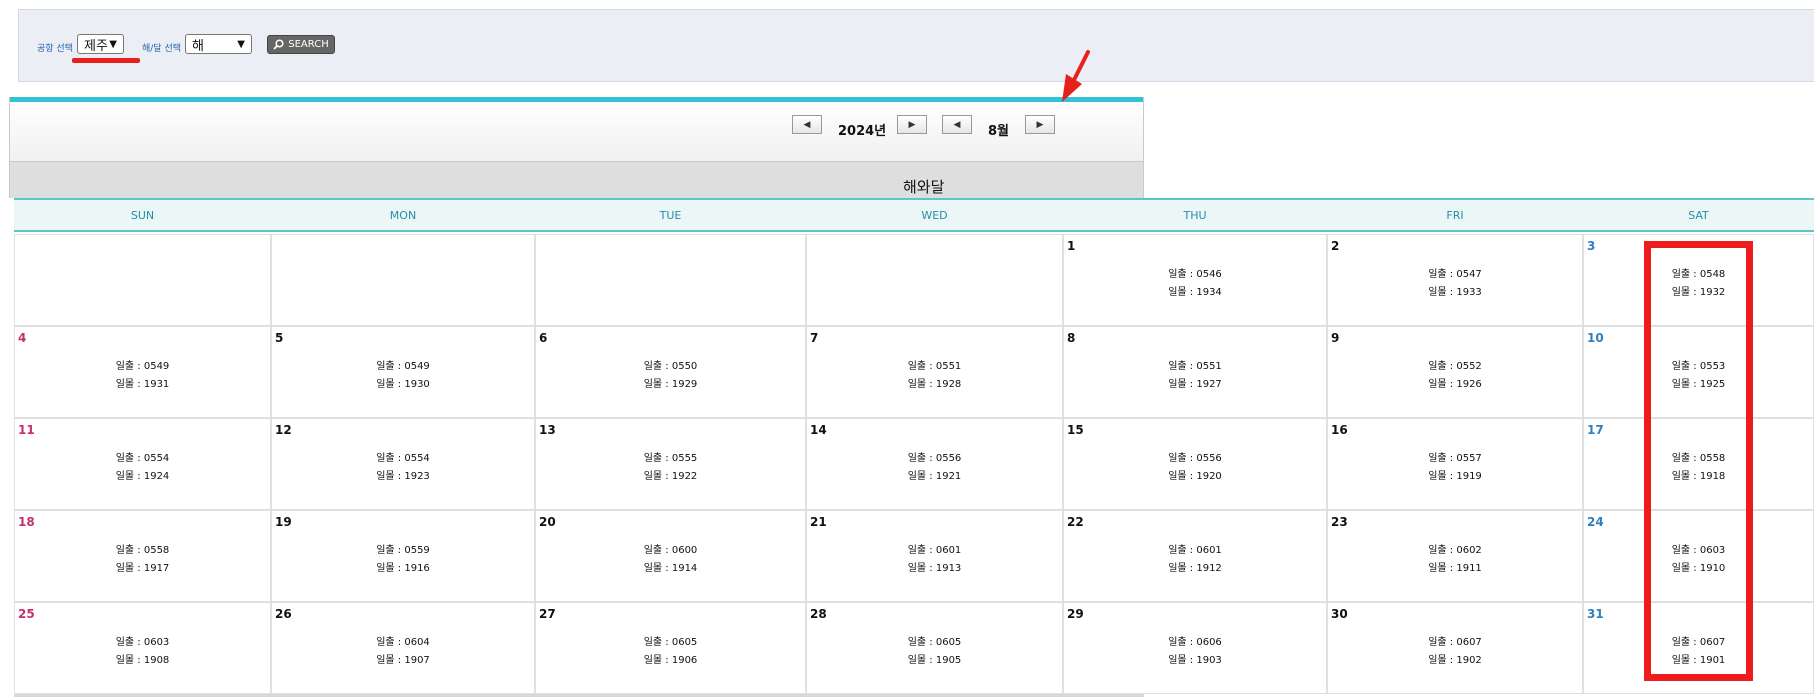 The width and height of the screenshot is (1814, 697). What do you see at coordinates (1698, 215) in the screenshot?
I see `weekday-header-sat: SAT` at bounding box center [1698, 215].